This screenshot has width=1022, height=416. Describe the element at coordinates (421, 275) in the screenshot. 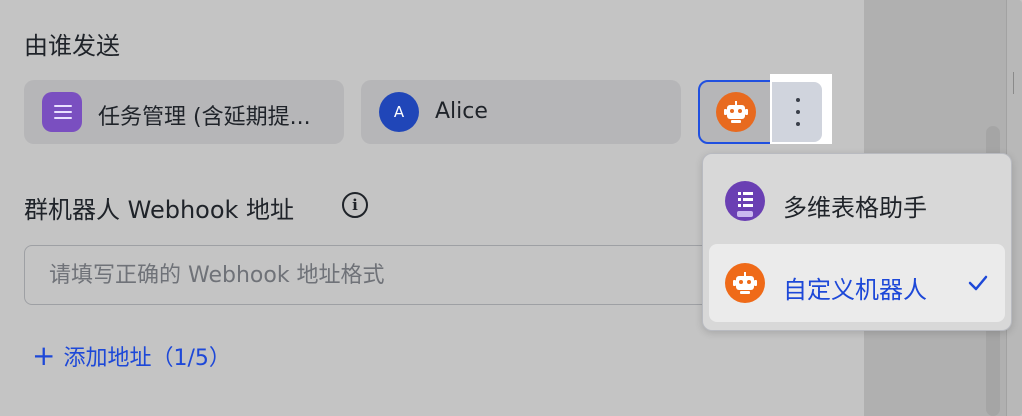

I see `webhook-url-input` at that location.